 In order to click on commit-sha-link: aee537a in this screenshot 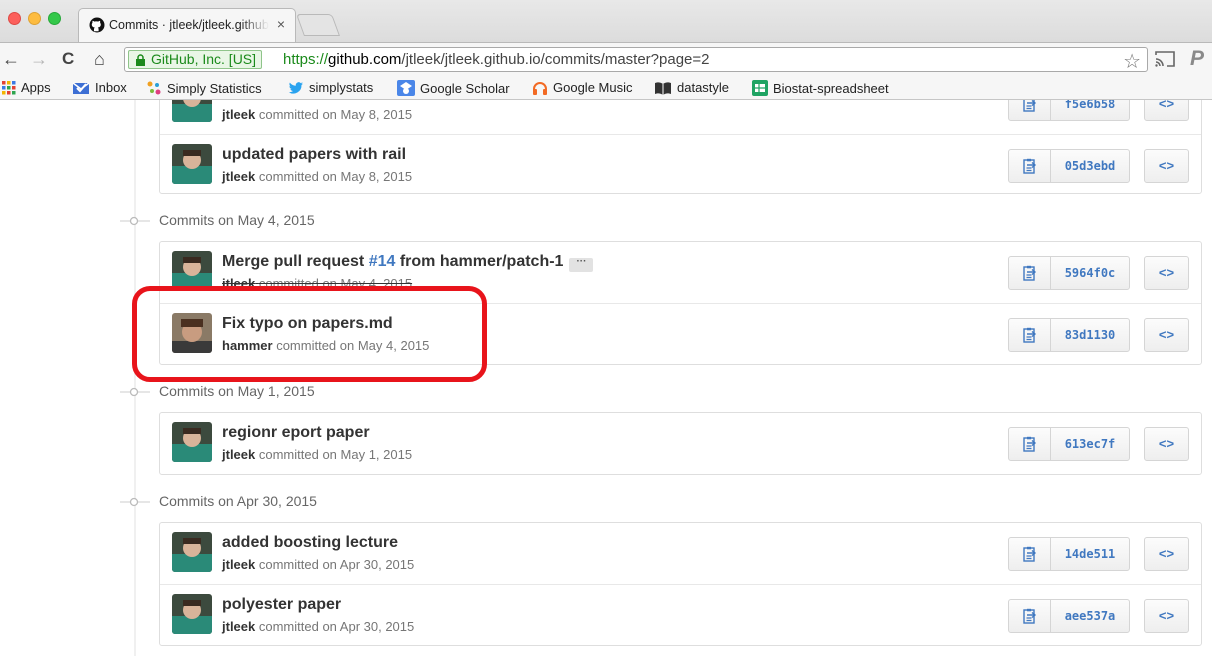, I will do `click(1090, 616)`.